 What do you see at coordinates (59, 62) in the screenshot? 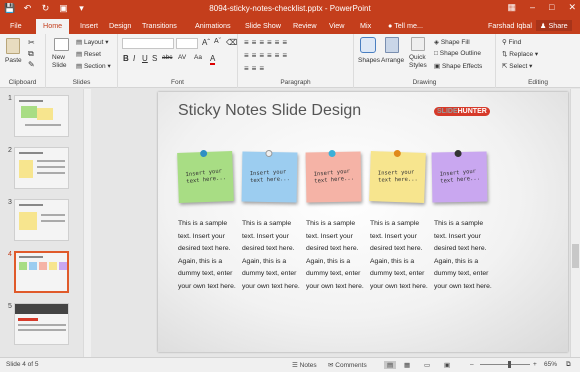
I see `new-slide-button: New Slide` at bounding box center [59, 62].